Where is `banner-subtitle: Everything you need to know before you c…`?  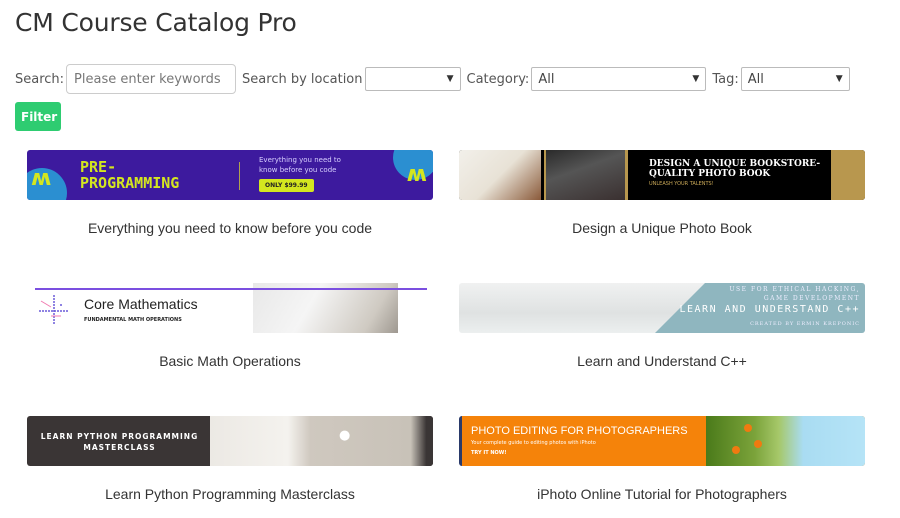 banner-subtitle: Everything you need to know before you c… is located at coordinates (300, 165).